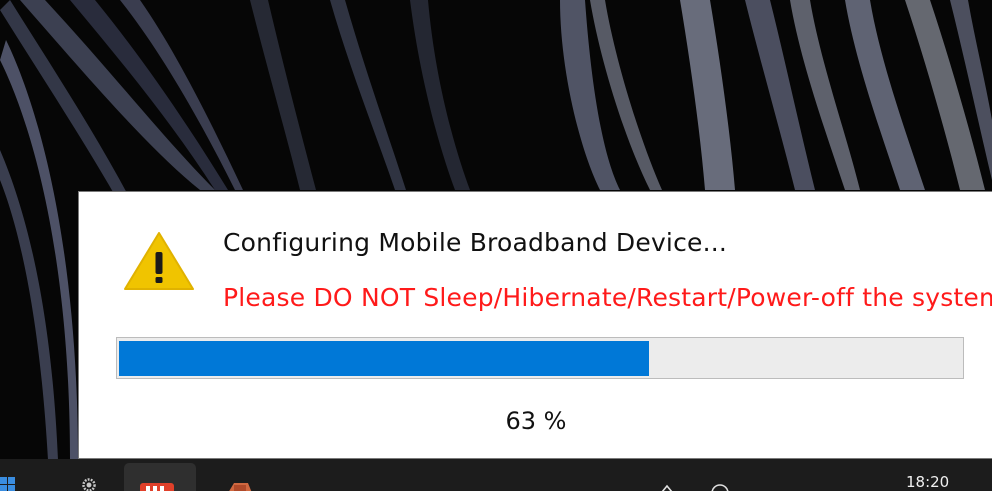 This screenshot has width=992, height=491. What do you see at coordinates (667, 487) in the screenshot?
I see `tray-chevron-icon` at bounding box center [667, 487].